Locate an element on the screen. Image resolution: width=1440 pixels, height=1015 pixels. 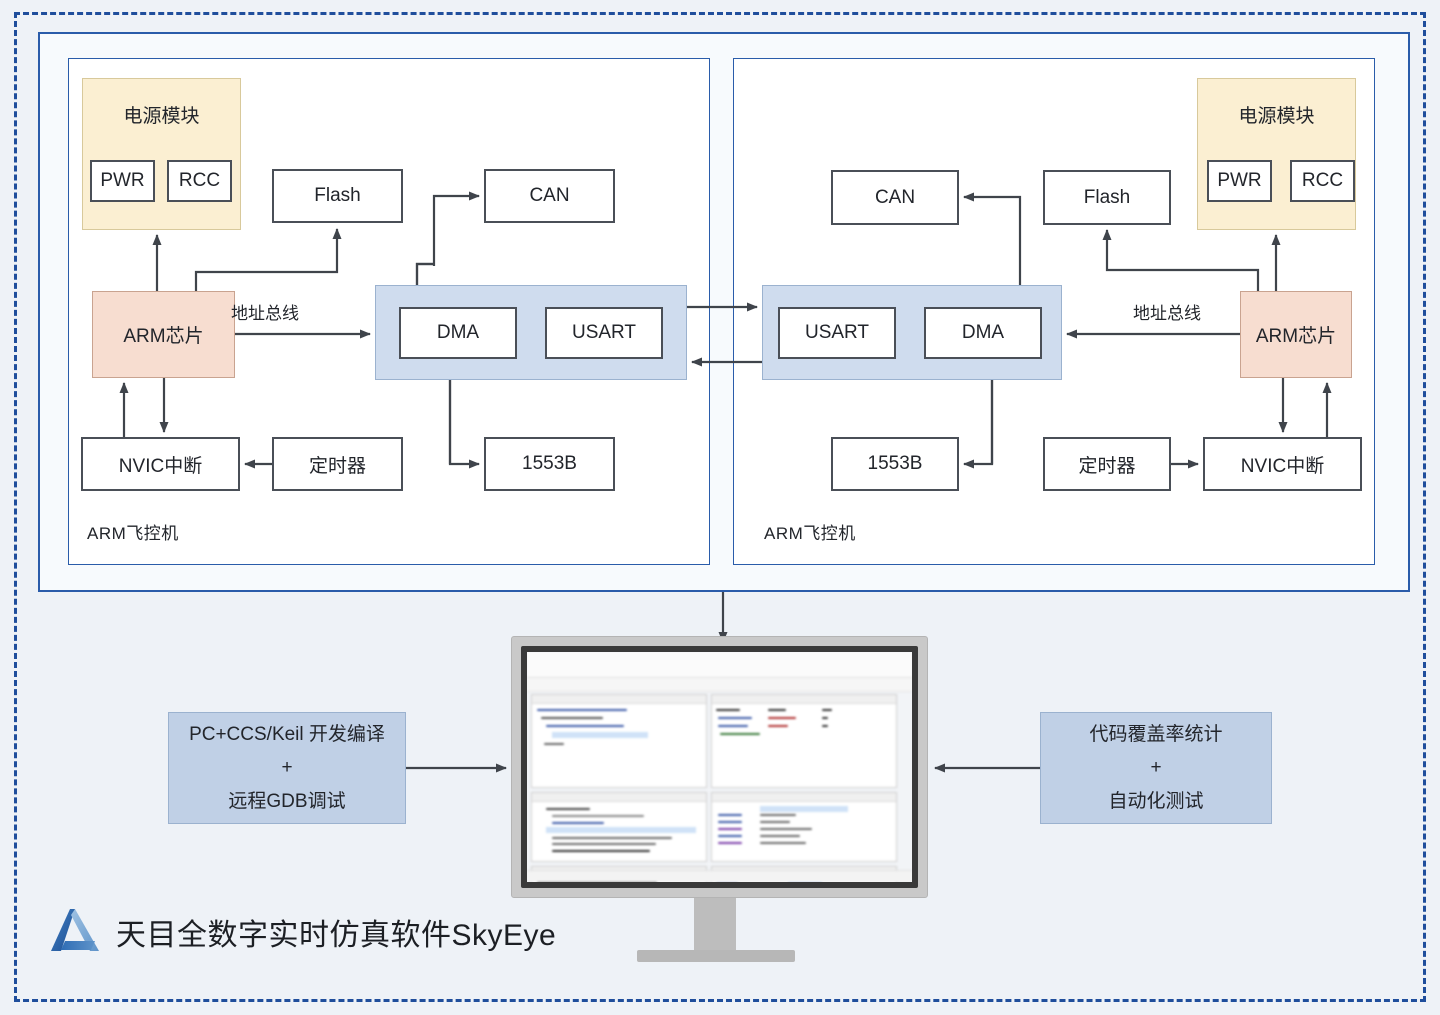
mil1553b-box-right: 1553B is located at coordinates (895, 464).